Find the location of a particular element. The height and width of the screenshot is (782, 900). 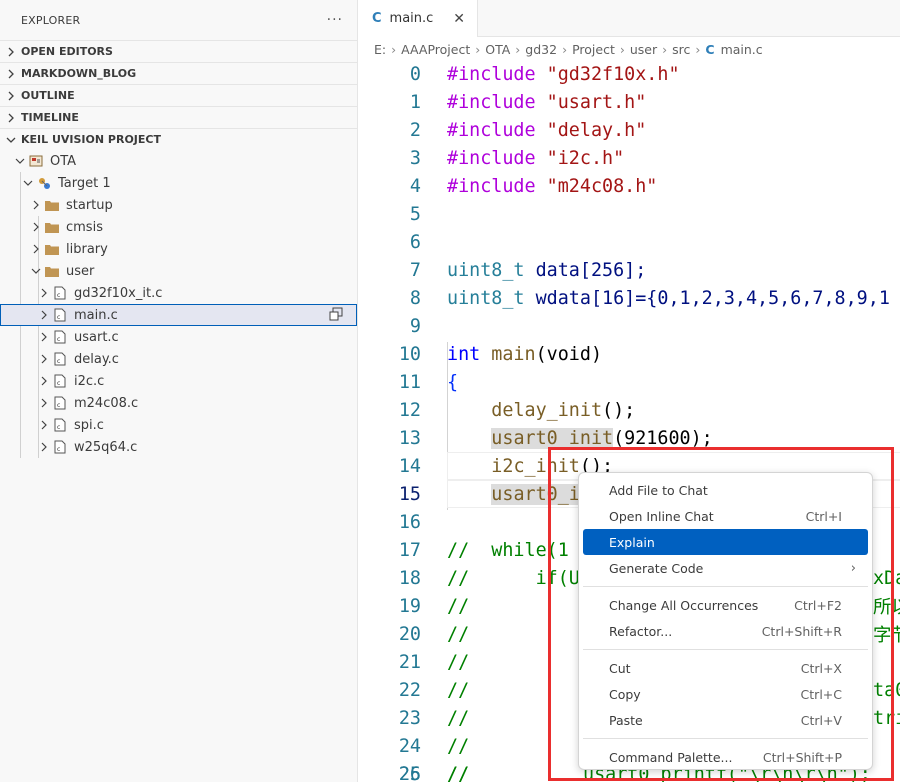

tree-item-project-ota: OTA is located at coordinates (178, 161).